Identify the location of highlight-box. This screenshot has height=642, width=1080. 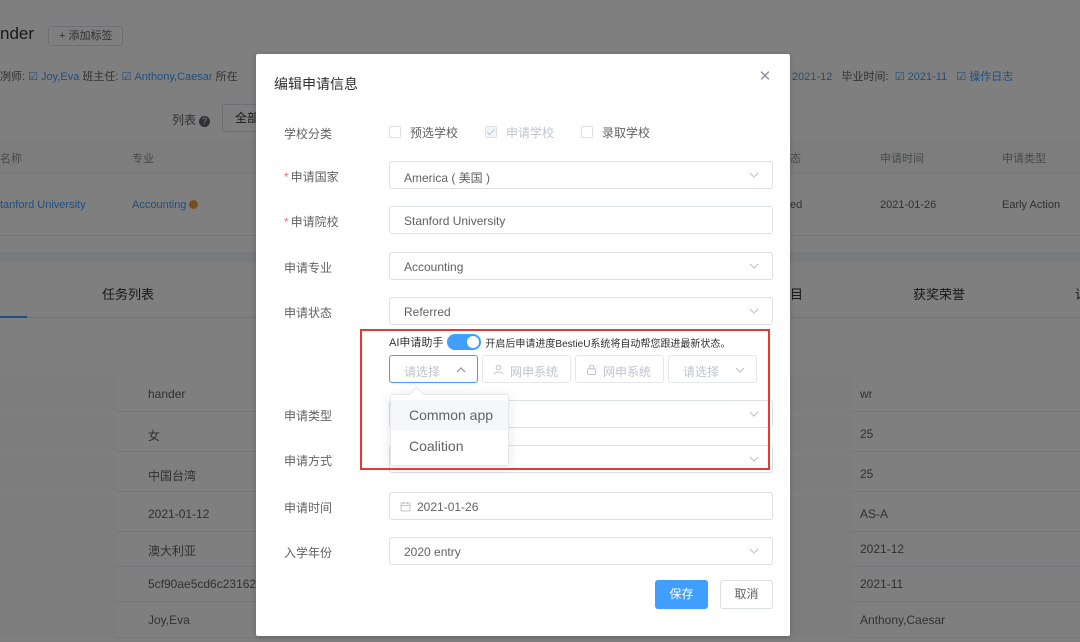
(565, 399).